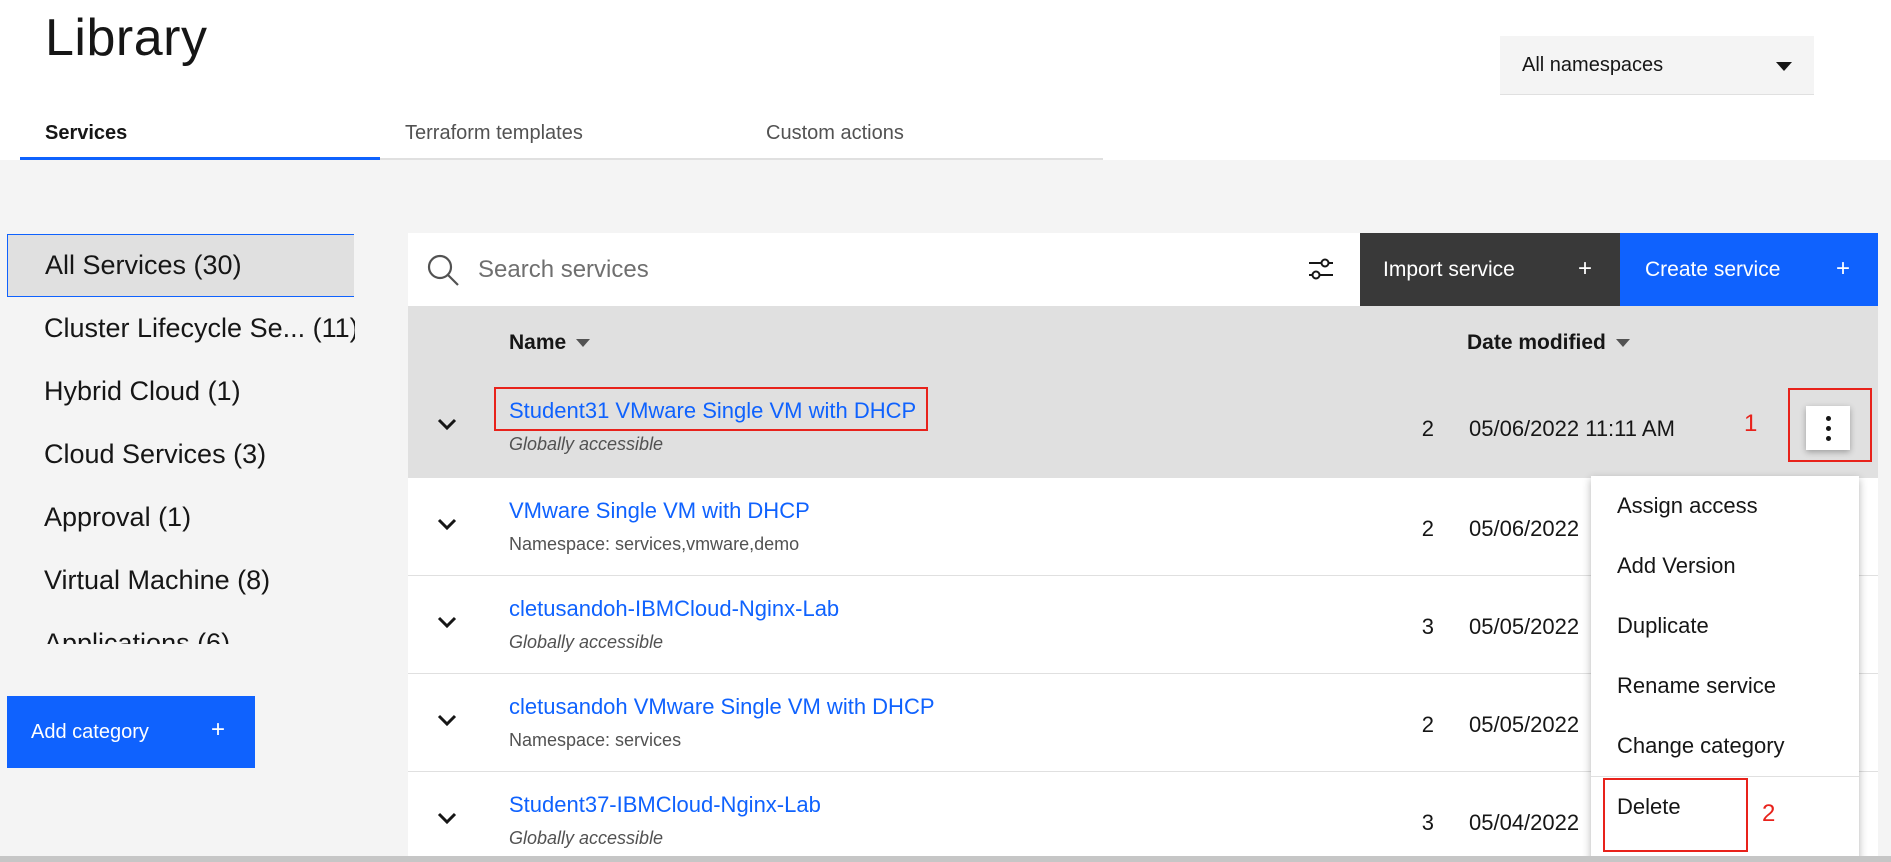 The width and height of the screenshot is (1891, 862). I want to click on service-name-link: VMware Single VM with DHCP, so click(659, 511).